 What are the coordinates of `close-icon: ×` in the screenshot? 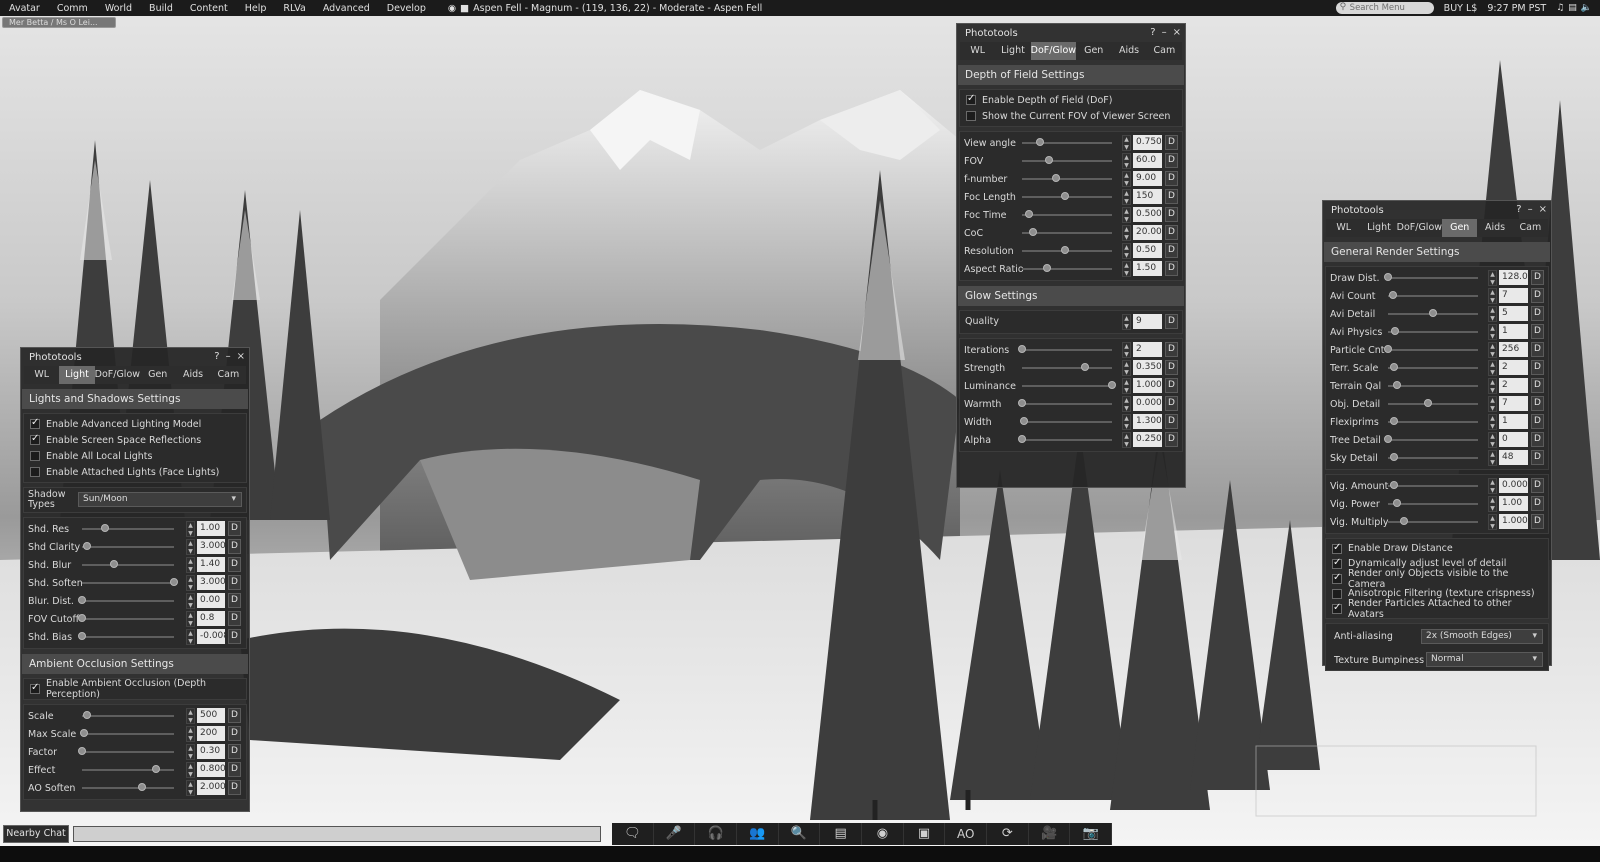 It's located at (1543, 209).